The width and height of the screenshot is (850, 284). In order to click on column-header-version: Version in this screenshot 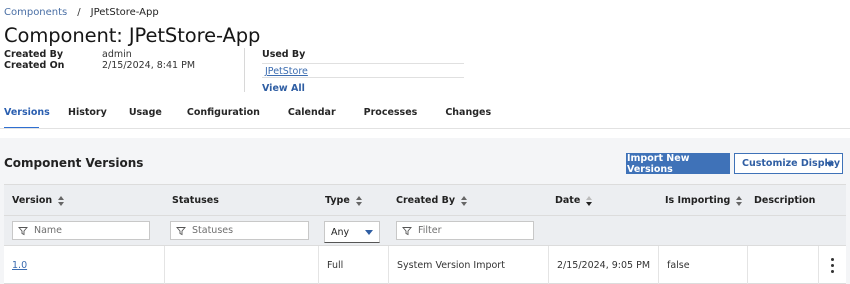, I will do `click(38, 200)`.